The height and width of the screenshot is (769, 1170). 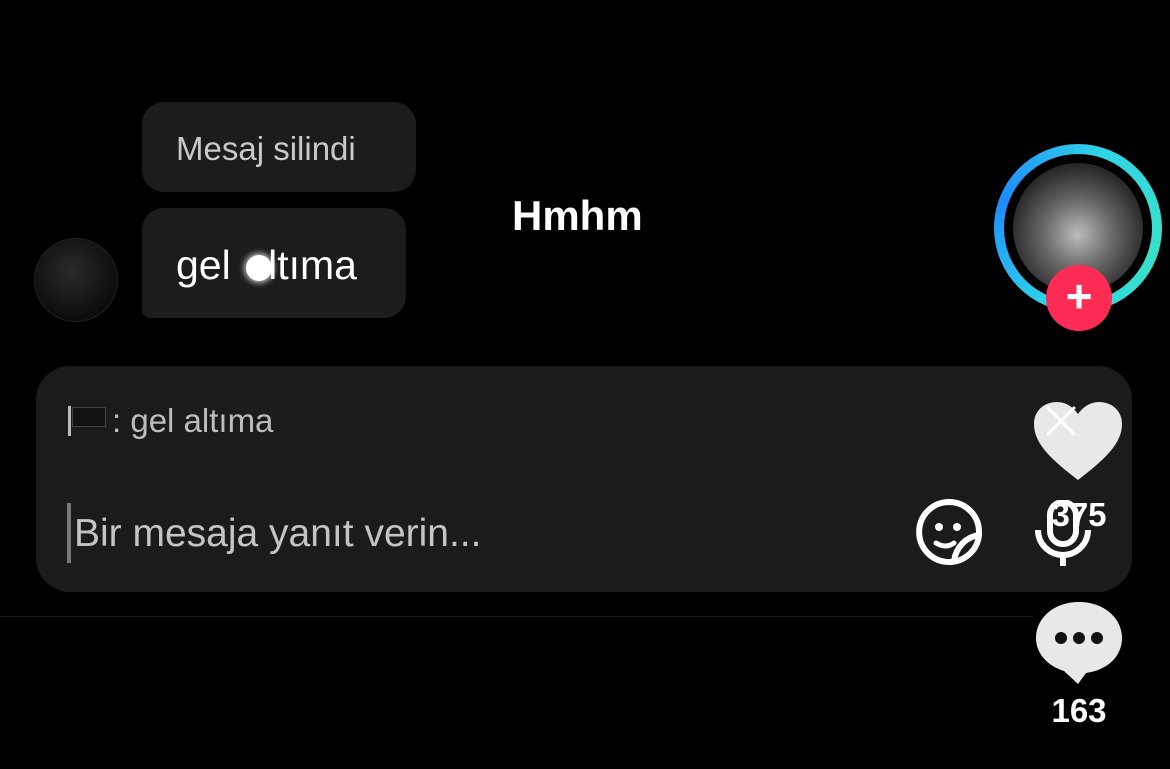 I want to click on flag-icon, so click(x=87, y=421).